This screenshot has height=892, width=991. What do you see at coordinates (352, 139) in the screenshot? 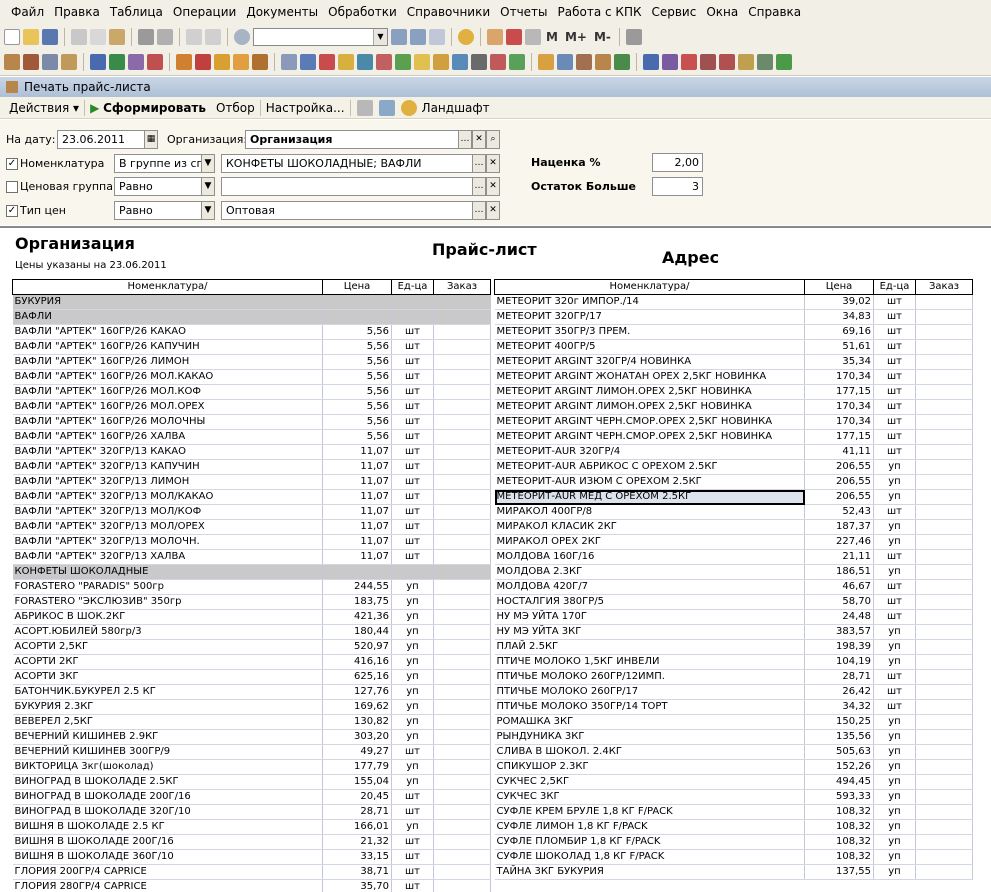
I see `organization-field: Организация` at bounding box center [352, 139].